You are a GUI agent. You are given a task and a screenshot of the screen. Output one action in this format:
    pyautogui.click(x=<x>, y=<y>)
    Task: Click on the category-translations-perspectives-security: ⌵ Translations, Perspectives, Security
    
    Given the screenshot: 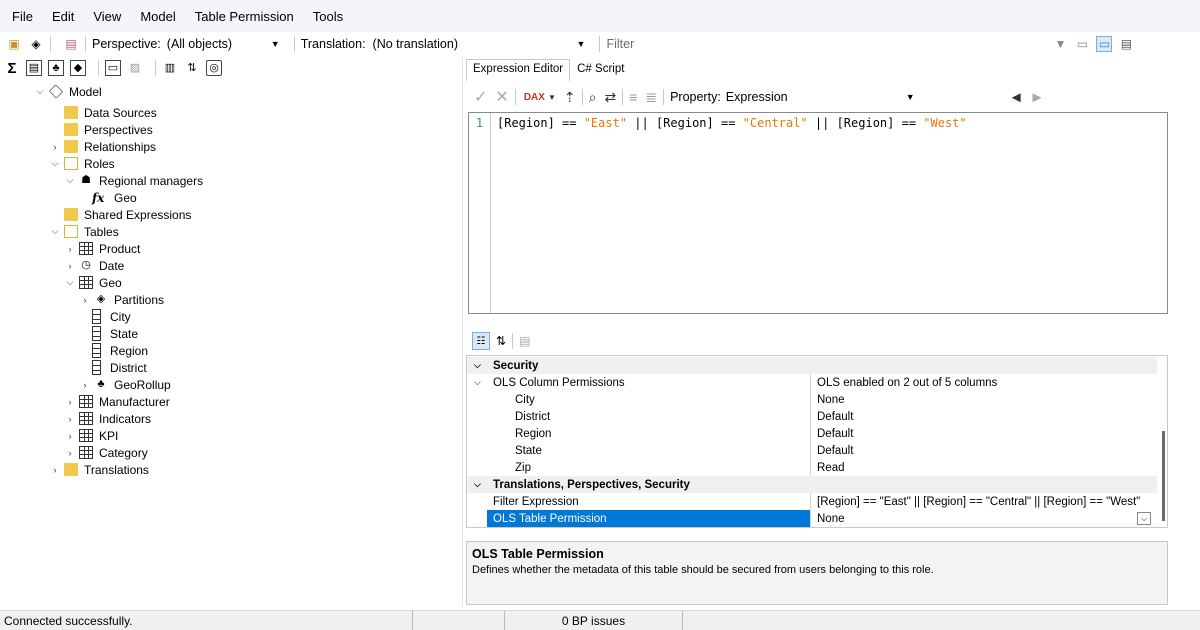 What is the action you would take?
    pyautogui.click(x=812, y=484)
    